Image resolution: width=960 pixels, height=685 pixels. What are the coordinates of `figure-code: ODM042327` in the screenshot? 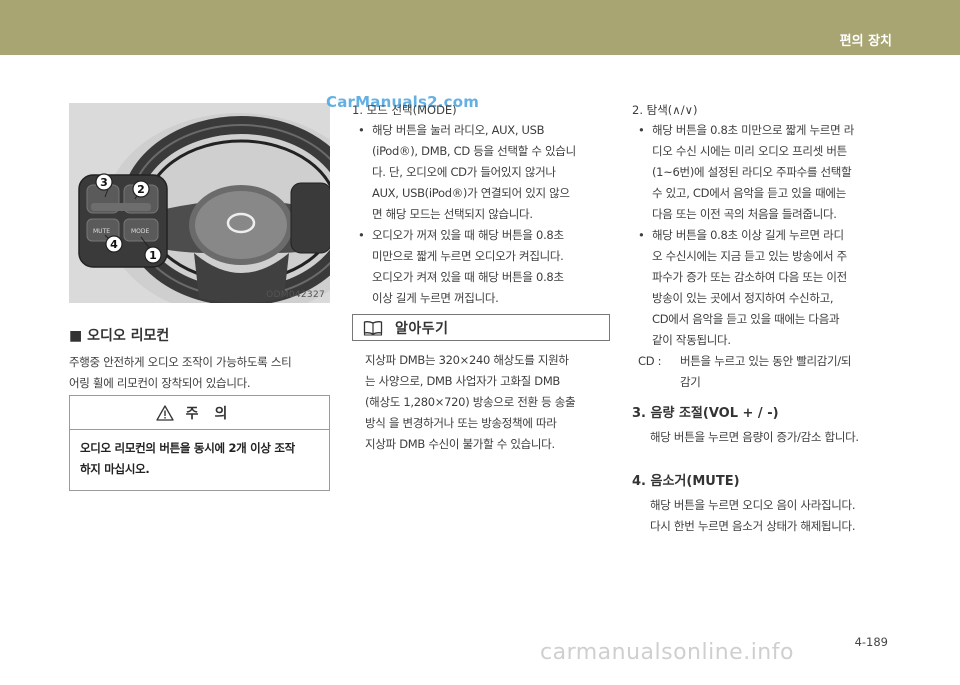 It's located at (295, 295).